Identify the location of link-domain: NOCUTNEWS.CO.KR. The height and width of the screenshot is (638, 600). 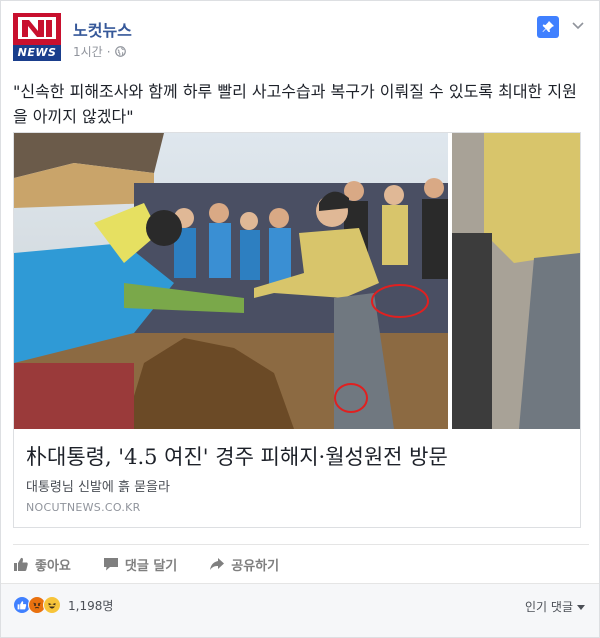
(83, 507).